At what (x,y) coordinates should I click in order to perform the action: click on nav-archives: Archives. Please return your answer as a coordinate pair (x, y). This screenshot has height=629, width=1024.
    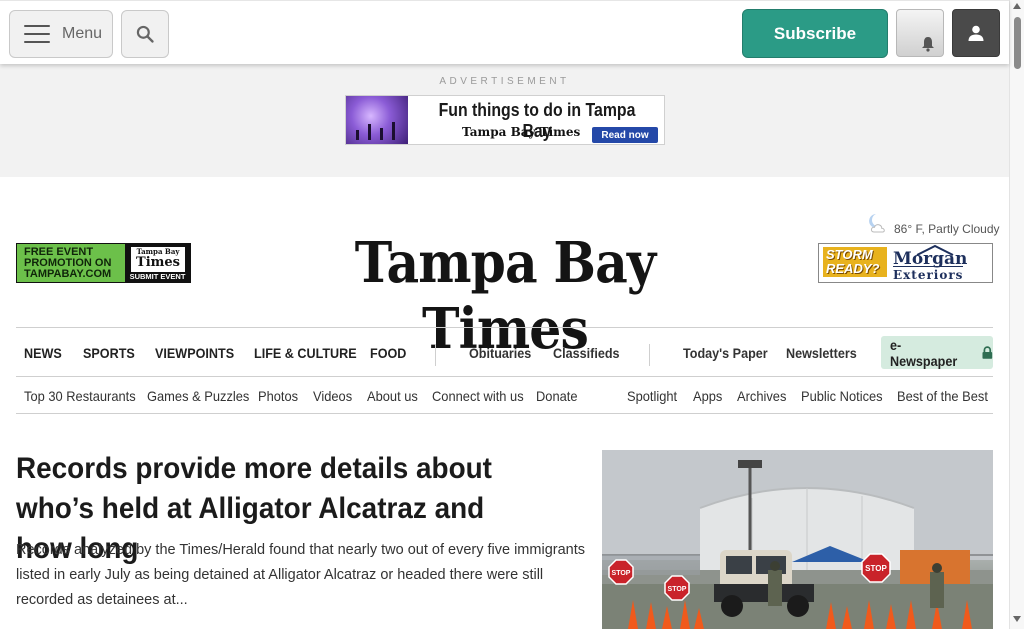
    Looking at the image, I should click on (761, 396).